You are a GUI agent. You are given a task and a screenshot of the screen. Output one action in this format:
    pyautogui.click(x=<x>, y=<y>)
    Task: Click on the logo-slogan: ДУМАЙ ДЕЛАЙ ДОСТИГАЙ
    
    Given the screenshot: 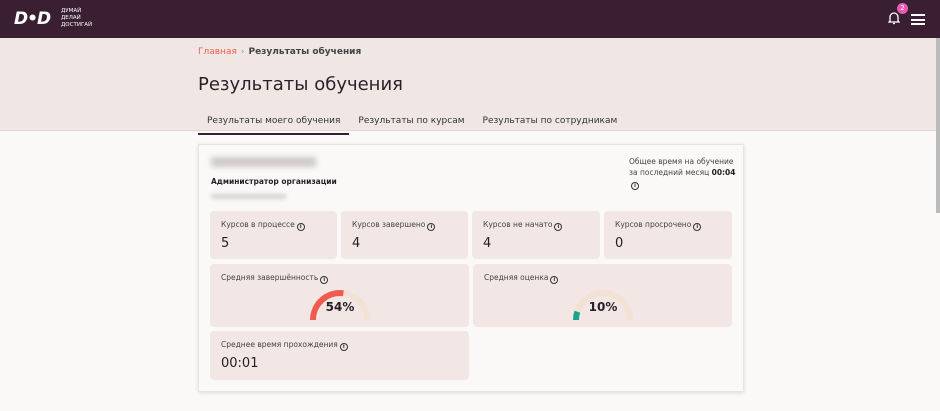 What is the action you would take?
    pyautogui.click(x=76, y=18)
    